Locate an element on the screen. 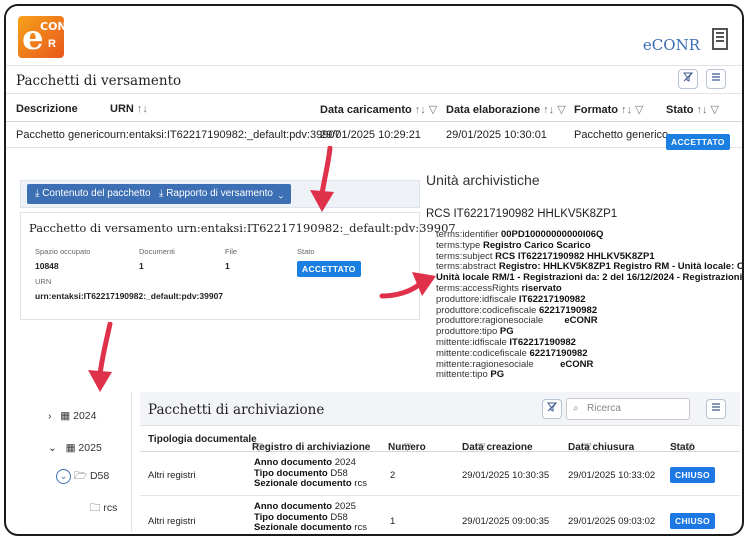  row-numero: 1 is located at coordinates (393, 521).